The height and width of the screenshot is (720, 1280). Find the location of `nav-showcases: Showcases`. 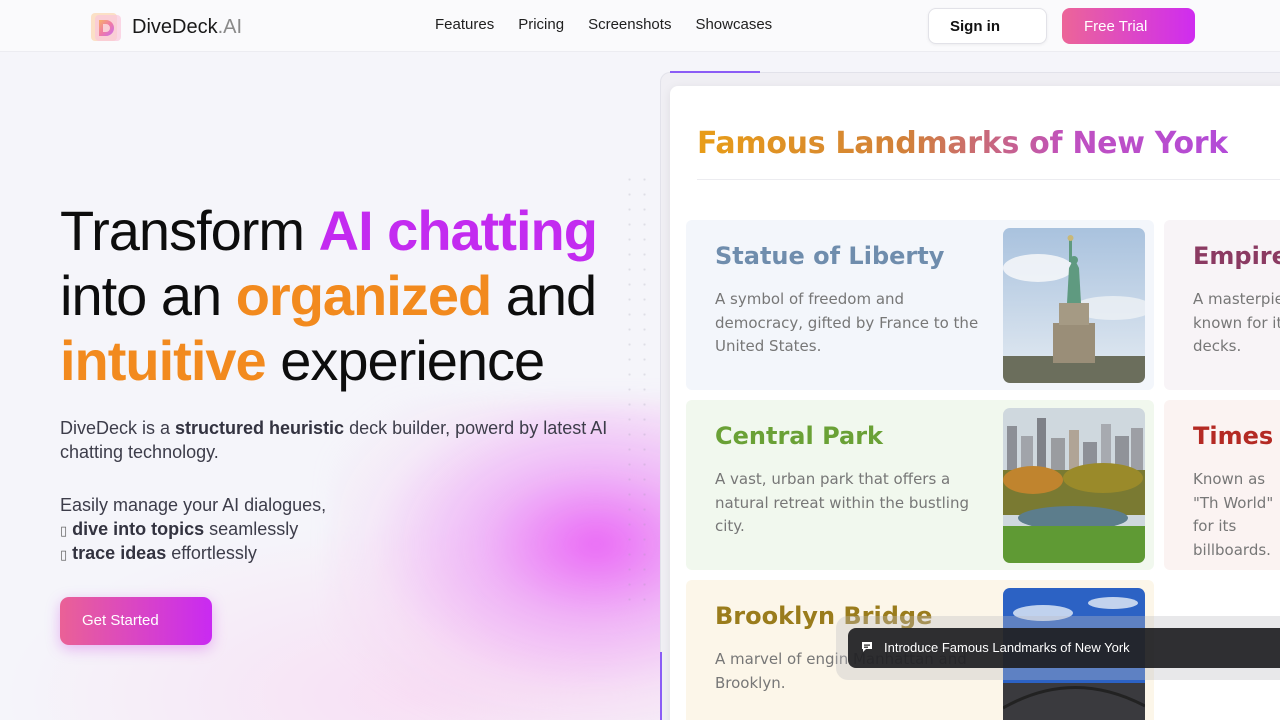

nav-showcases: Showcases is located at coordinates (733, 24).